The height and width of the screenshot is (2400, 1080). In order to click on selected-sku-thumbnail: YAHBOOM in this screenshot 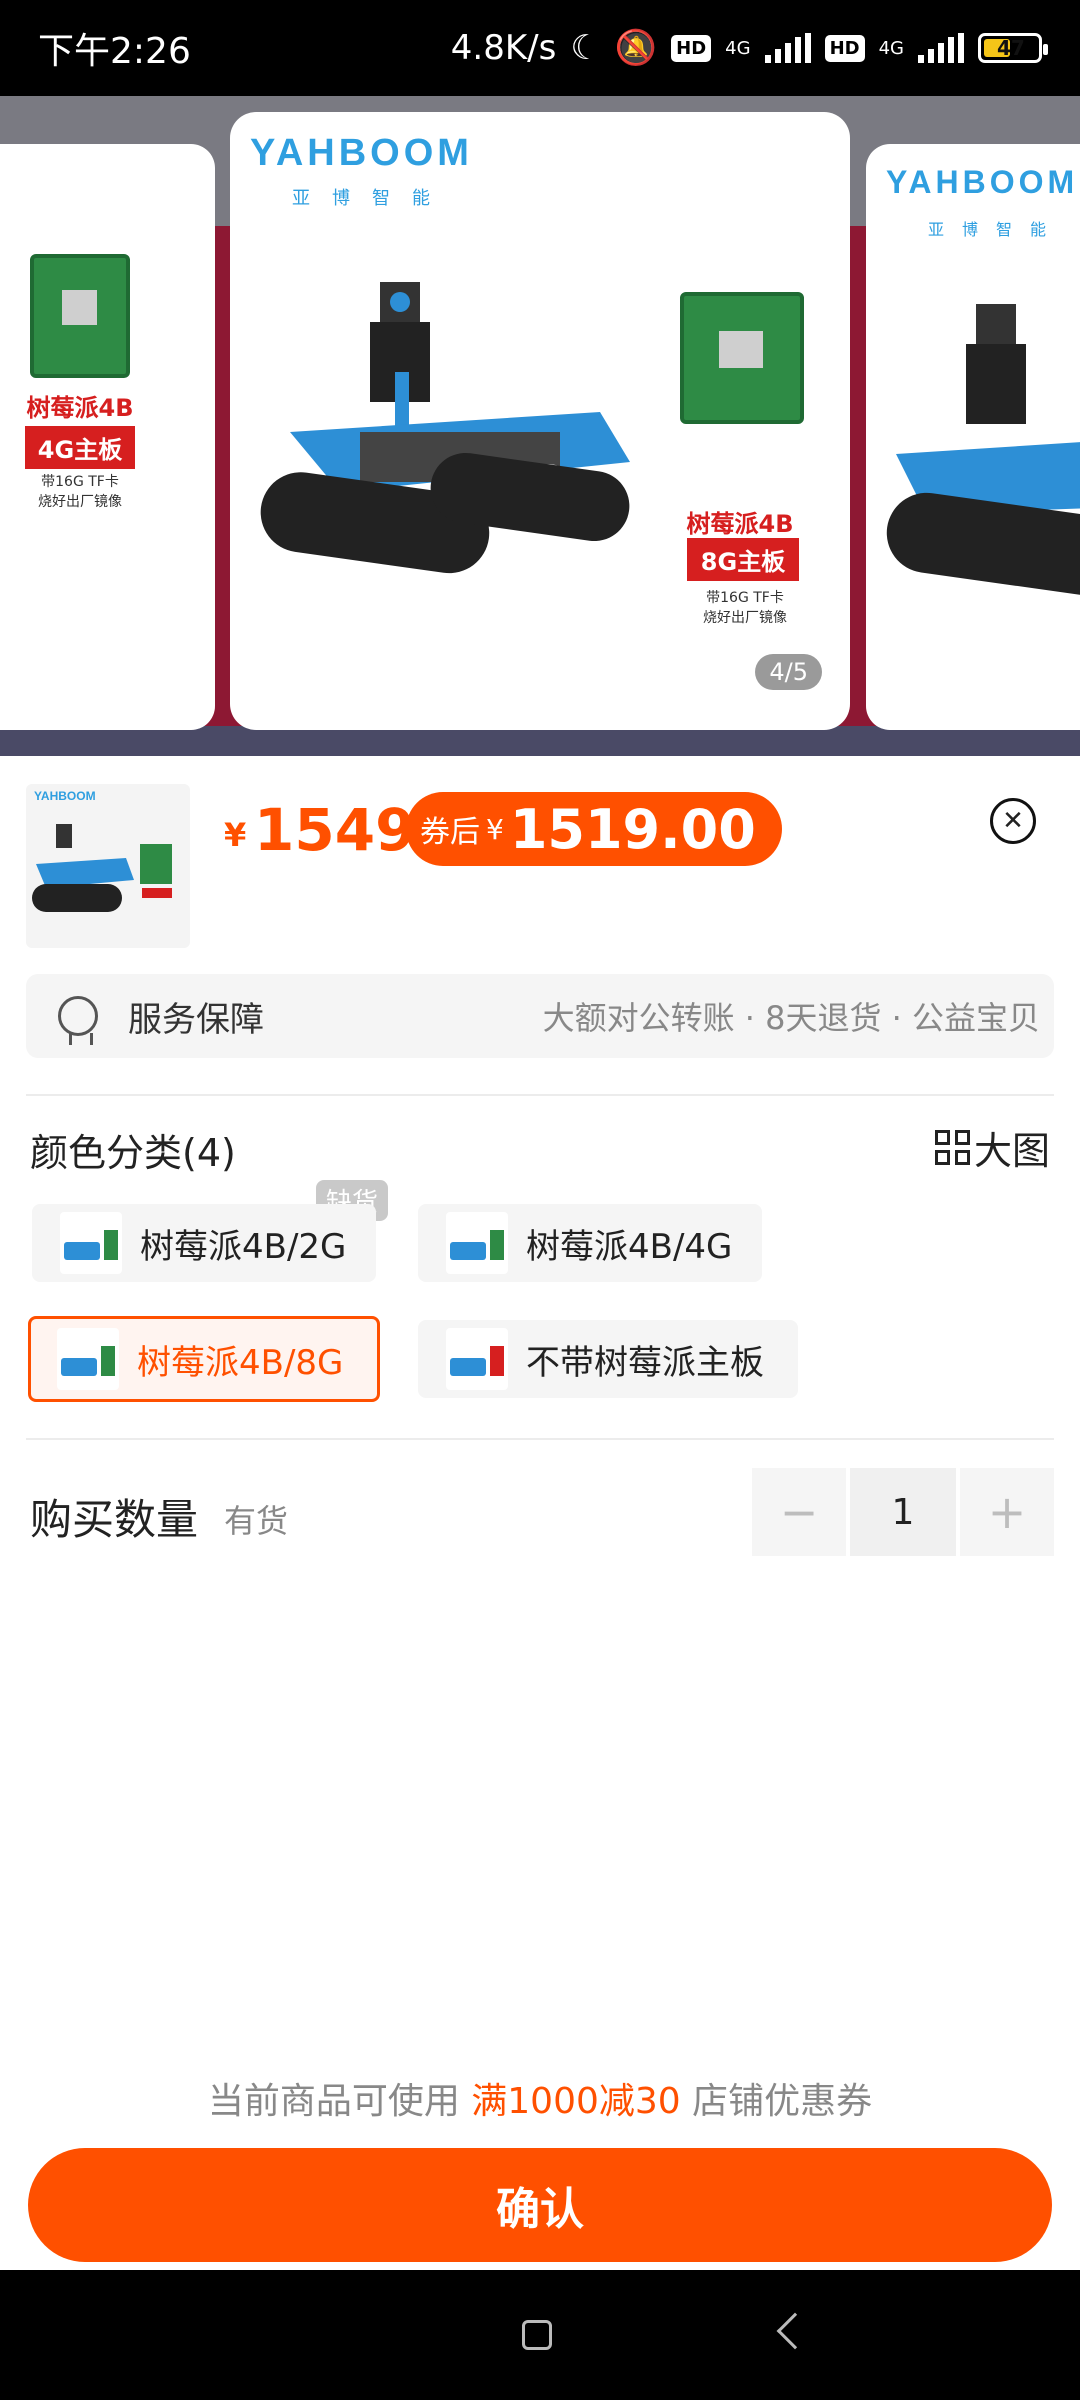, I will do `click(108, 866)`.